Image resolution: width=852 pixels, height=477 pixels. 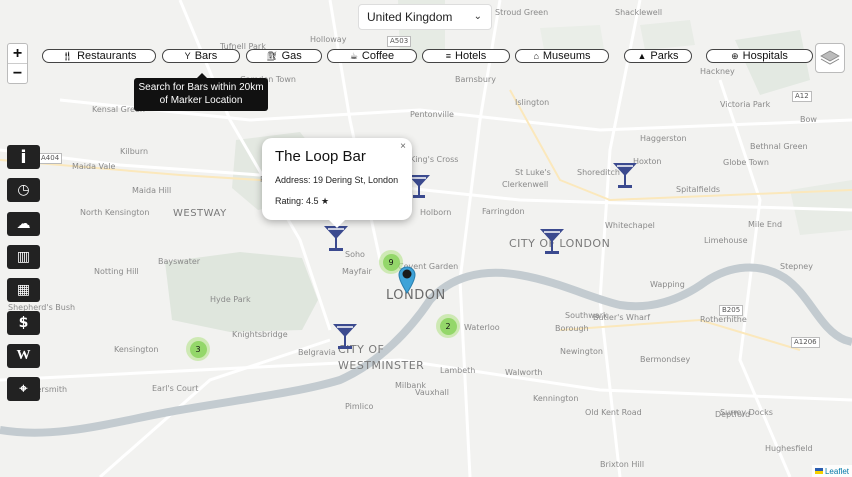 What do you see at coordinates (67, 55) in the screenshot?
I see `fork-knife-icon: 🍴︎` at bounding box center [67, 55].